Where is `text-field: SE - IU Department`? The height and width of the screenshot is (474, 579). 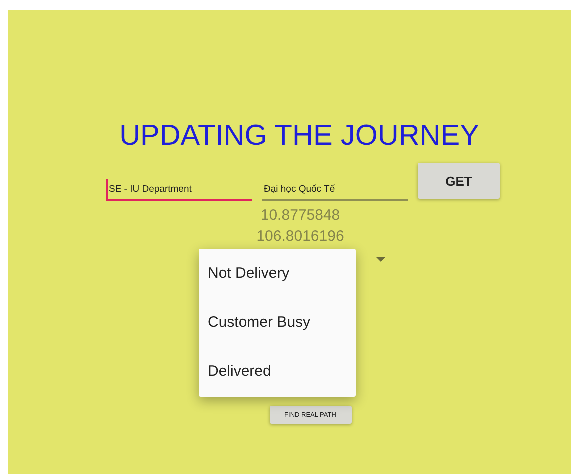 text-field: SE - IU Department is located at coordinates (179, 190).